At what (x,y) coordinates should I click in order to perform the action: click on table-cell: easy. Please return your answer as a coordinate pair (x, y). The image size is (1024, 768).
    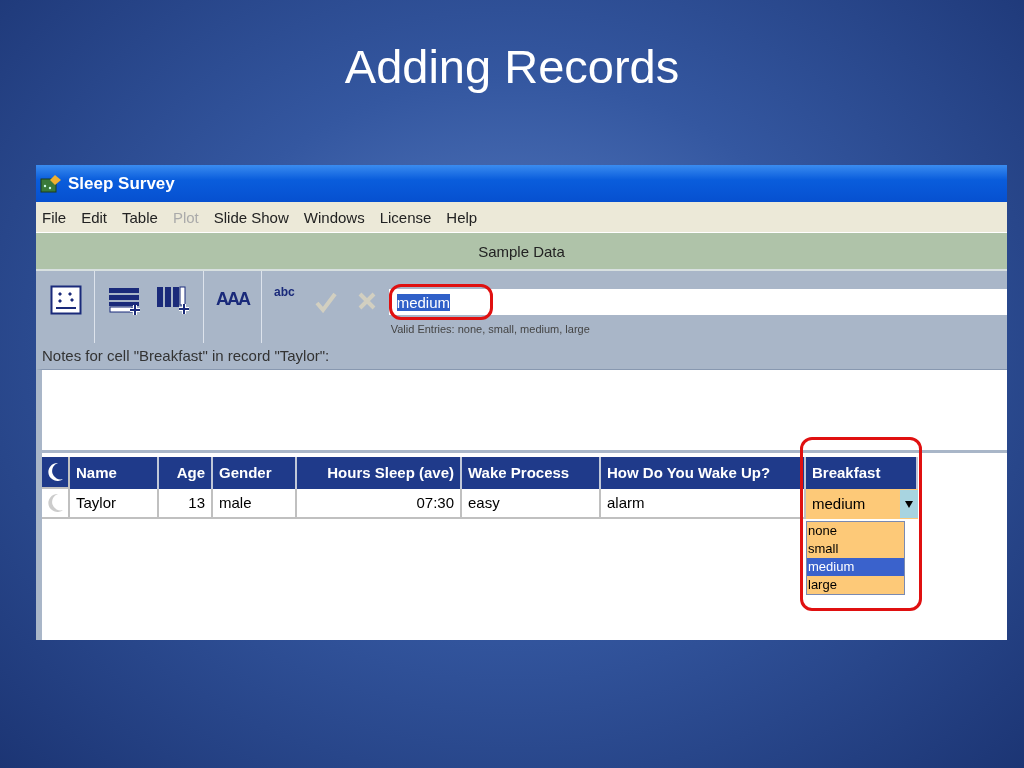
    Looking at the image, I should click on (531, 504).